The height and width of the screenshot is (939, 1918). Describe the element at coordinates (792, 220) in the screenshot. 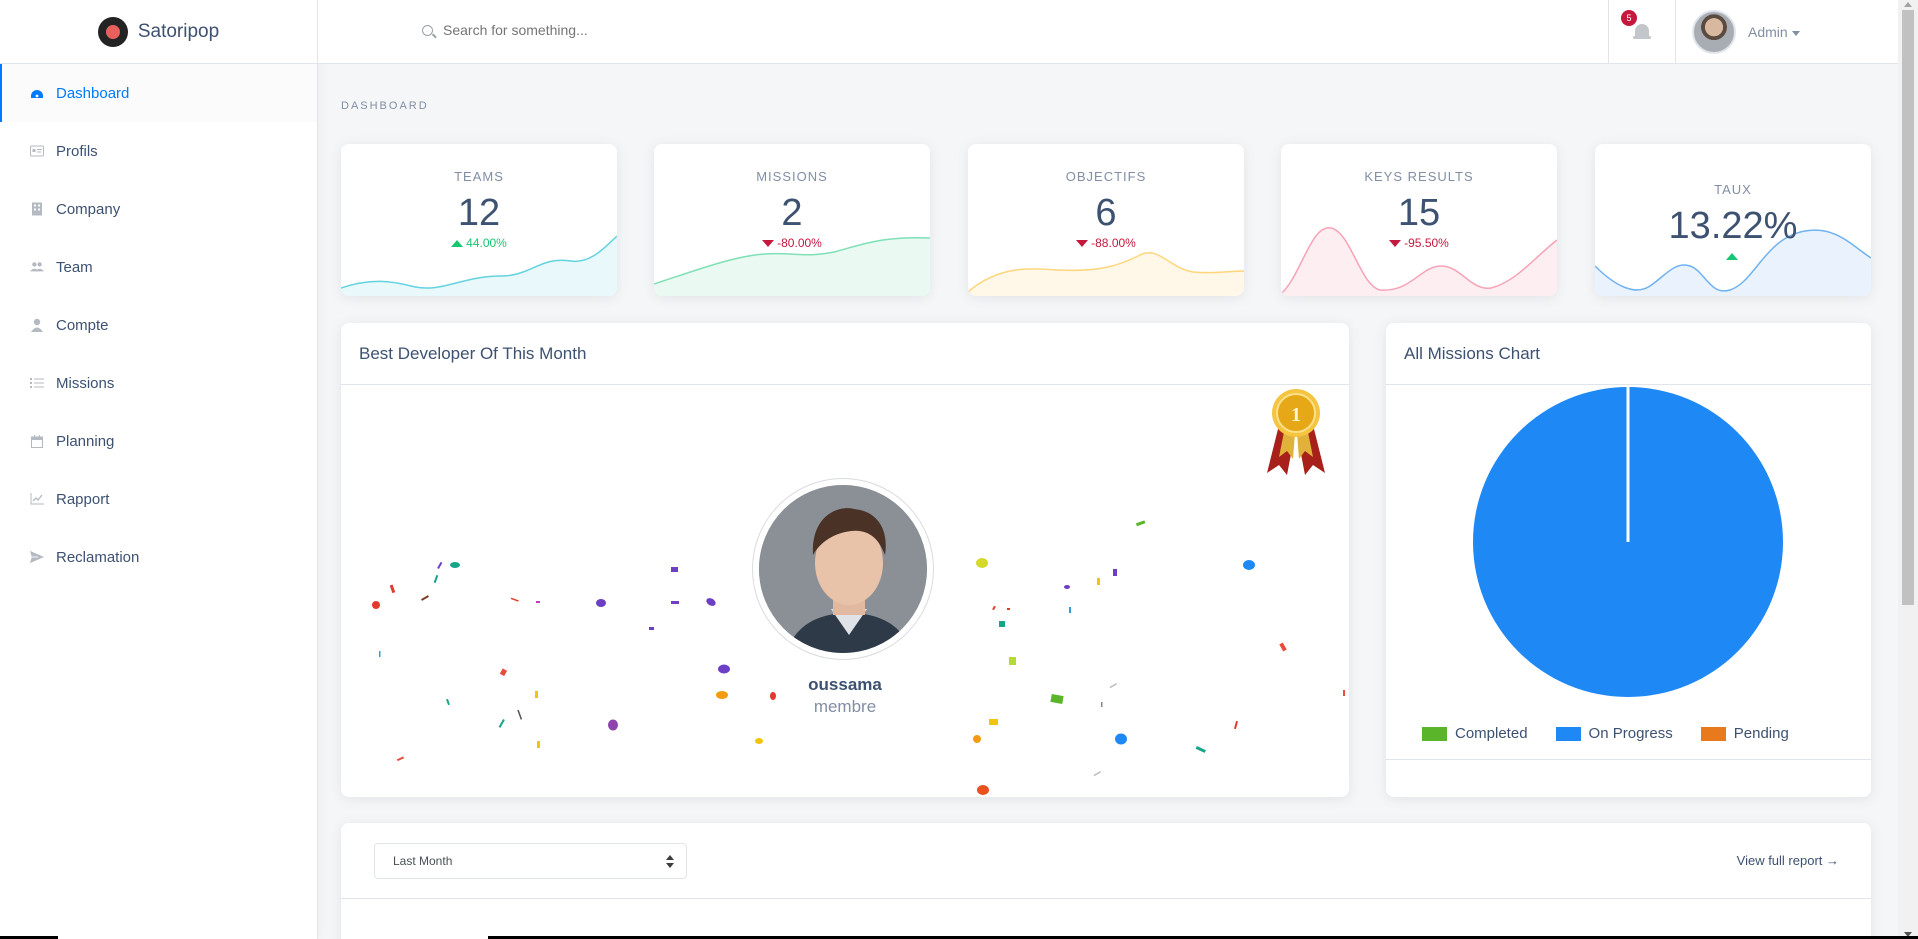

I see `stat-card-missions: MISSIONS 2 -80.00%` at that location.